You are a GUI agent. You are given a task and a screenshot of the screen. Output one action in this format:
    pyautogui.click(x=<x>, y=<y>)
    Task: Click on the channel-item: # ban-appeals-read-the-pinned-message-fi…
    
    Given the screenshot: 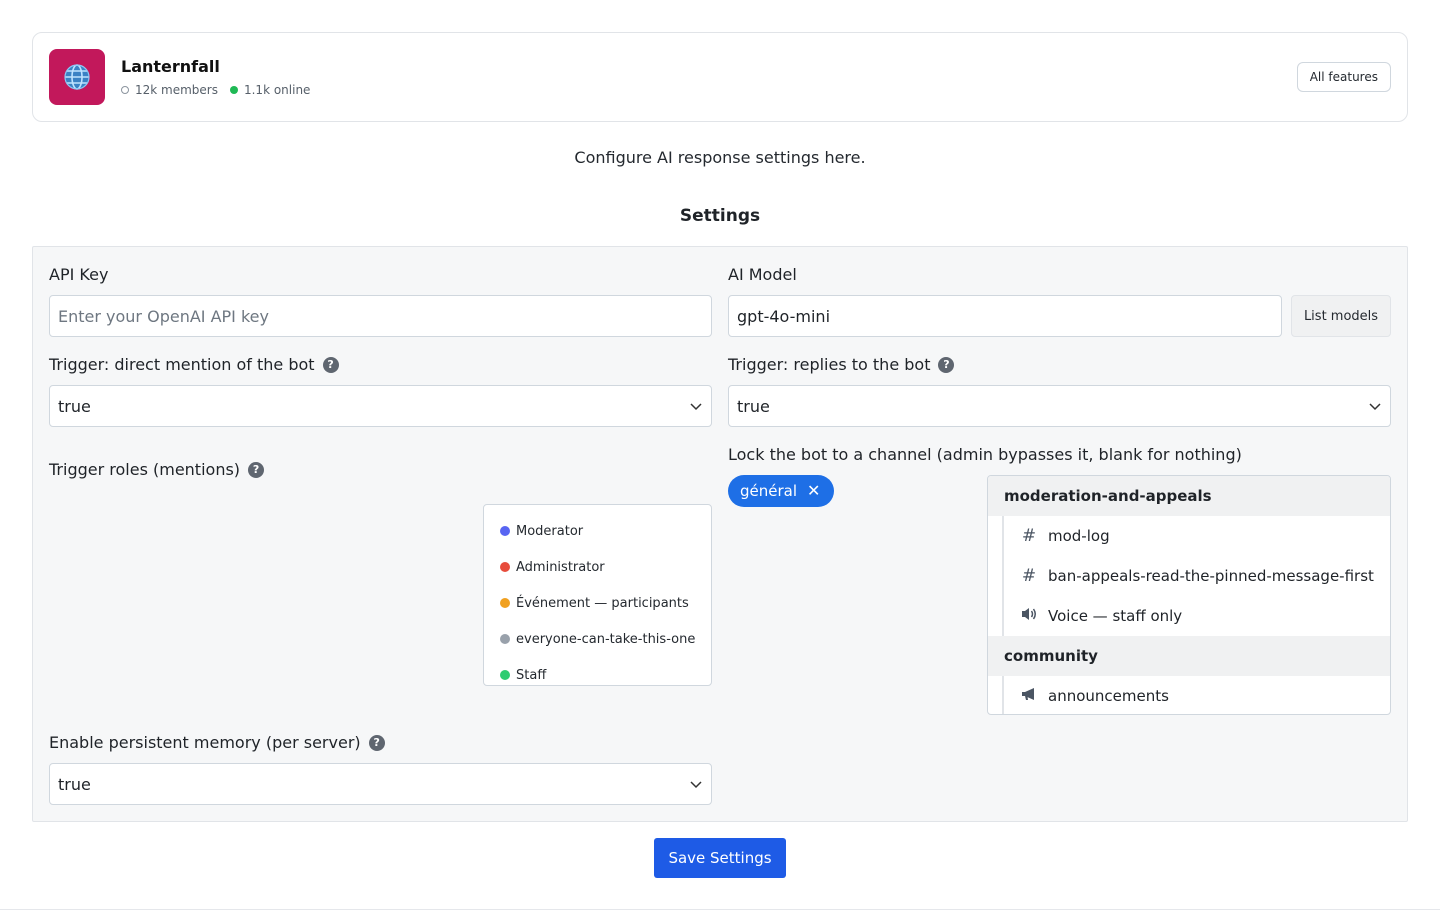 What is the action you would take?
    pyautogui.click(x=1196, y=576)
    